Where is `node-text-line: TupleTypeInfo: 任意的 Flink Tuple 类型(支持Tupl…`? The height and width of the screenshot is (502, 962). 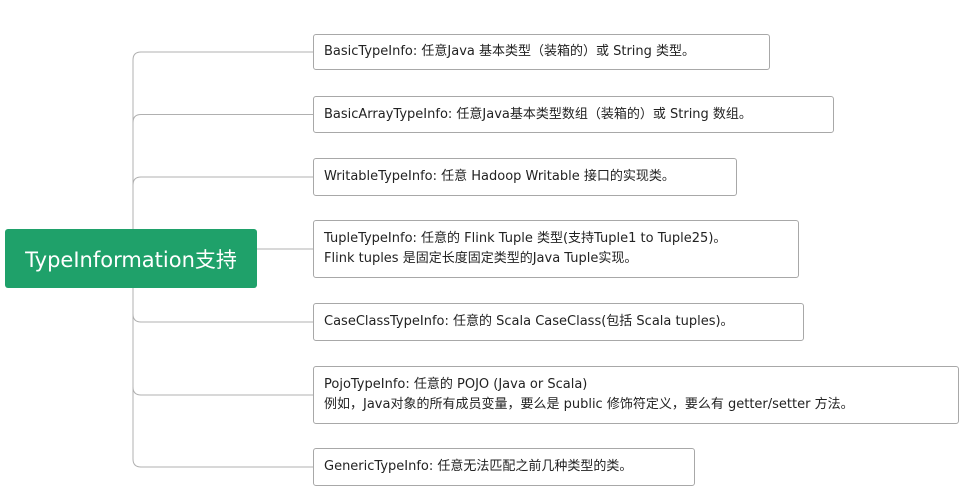
node-text-line: TupleTypeInfo: 任意的 Flink Tuple 类型(支持Tupl… is located at coordinates (525, 238).